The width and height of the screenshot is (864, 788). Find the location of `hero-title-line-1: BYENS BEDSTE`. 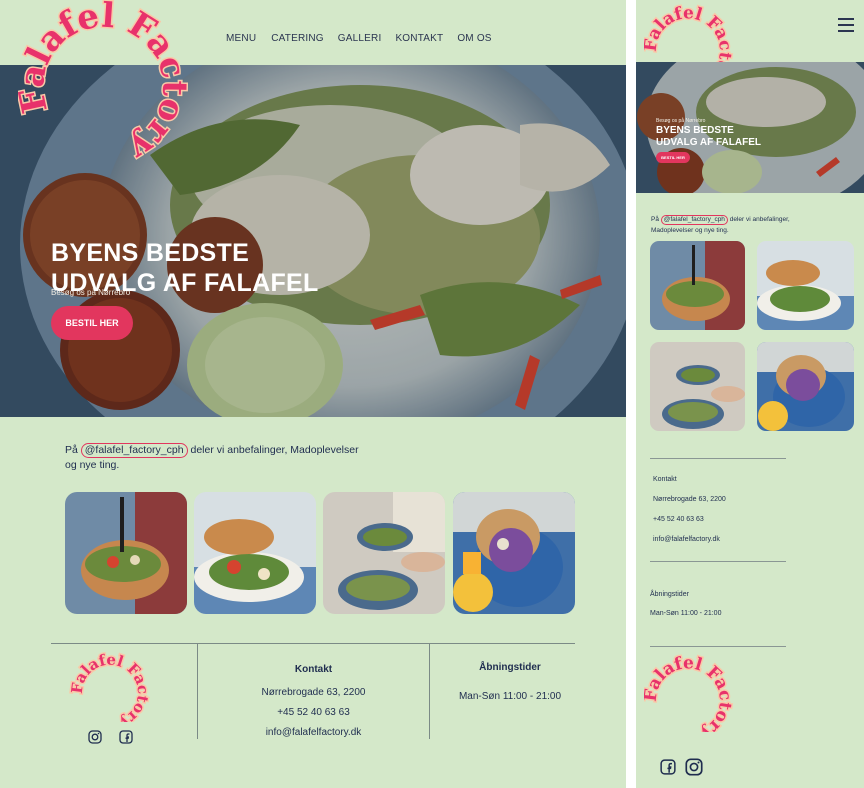

hero-title-line-1: BYENS BEDSTE is located at coordinates (150, 253).